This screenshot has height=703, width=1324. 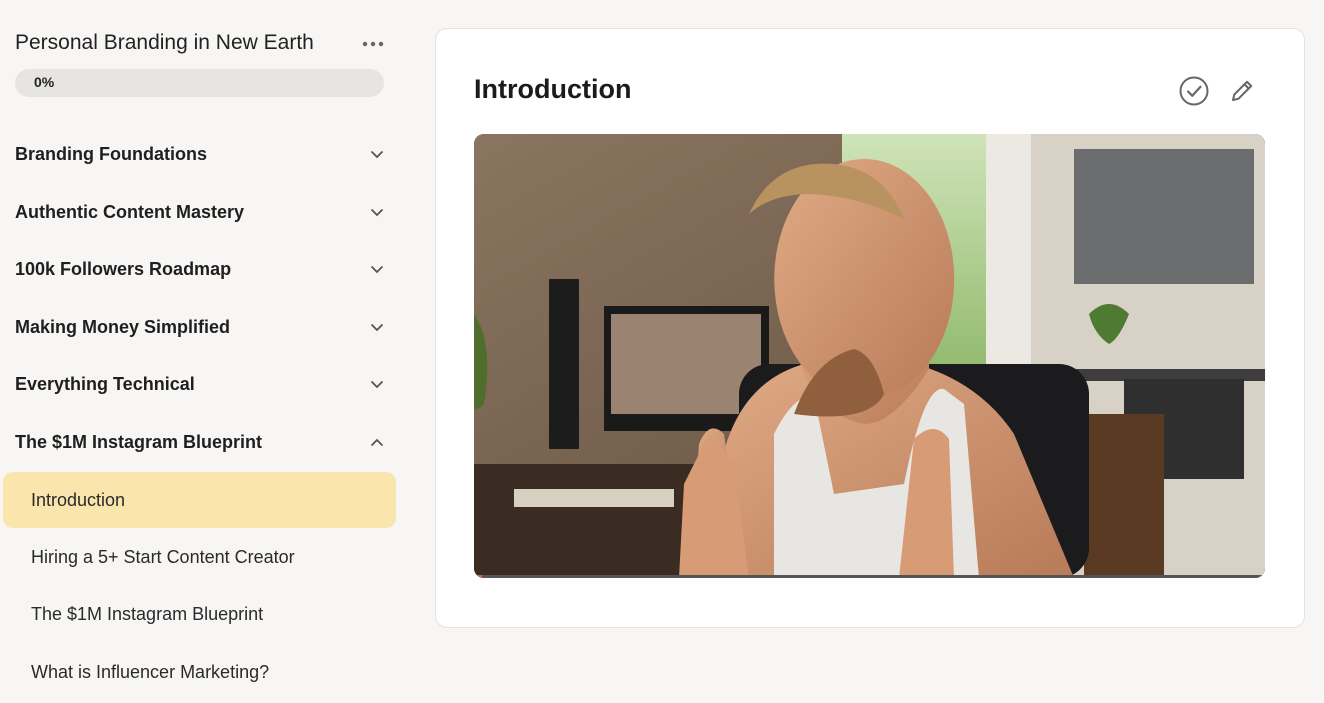 What do you see at coordinates (147, 613) in the screenshot?
I see `lesson-label: The $1M Instagram Blueprint` at bounding box center [147, 613].